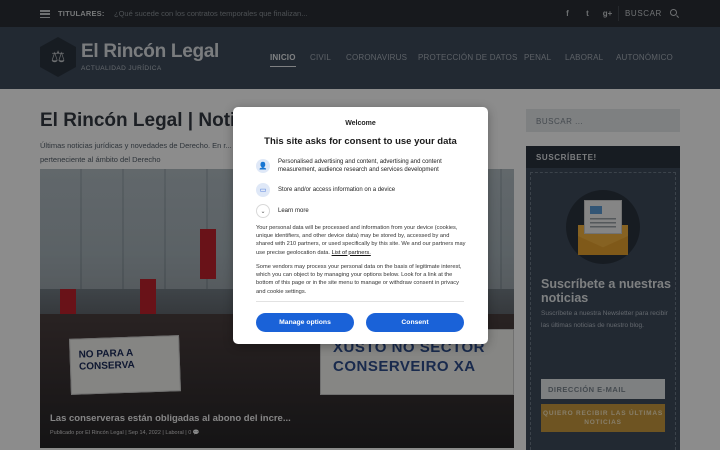  I want to click on chevron-down-icon: ⌄, so click(263, 211).